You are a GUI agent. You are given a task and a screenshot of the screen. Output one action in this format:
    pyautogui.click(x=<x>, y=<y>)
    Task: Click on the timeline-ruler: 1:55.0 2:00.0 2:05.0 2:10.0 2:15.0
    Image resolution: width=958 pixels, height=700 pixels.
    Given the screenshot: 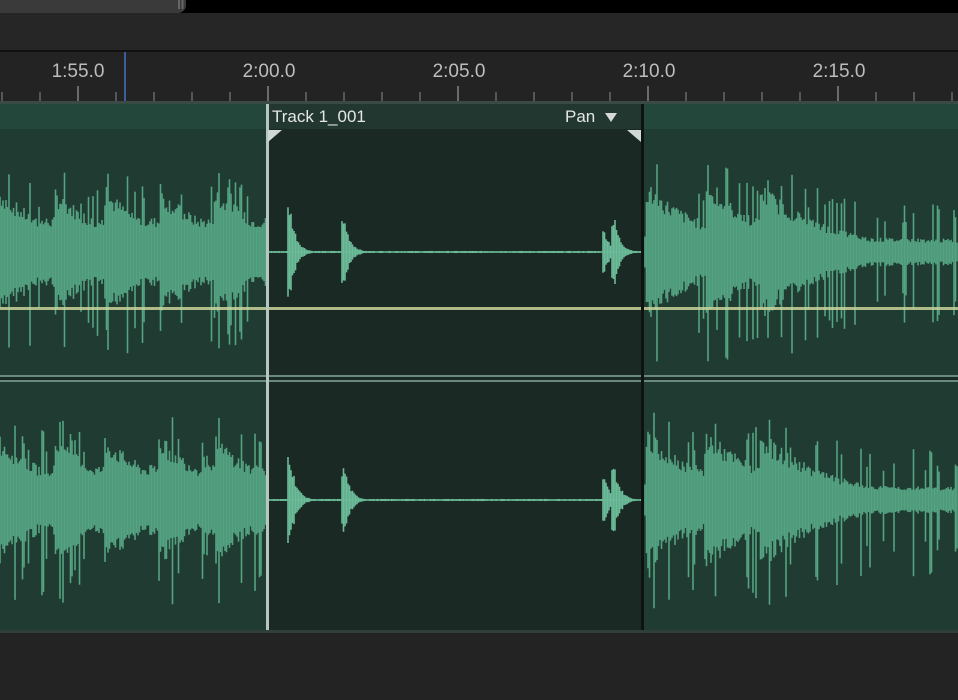 What is the action you would take?
    pyautogui.click(x=479, y=77)
    